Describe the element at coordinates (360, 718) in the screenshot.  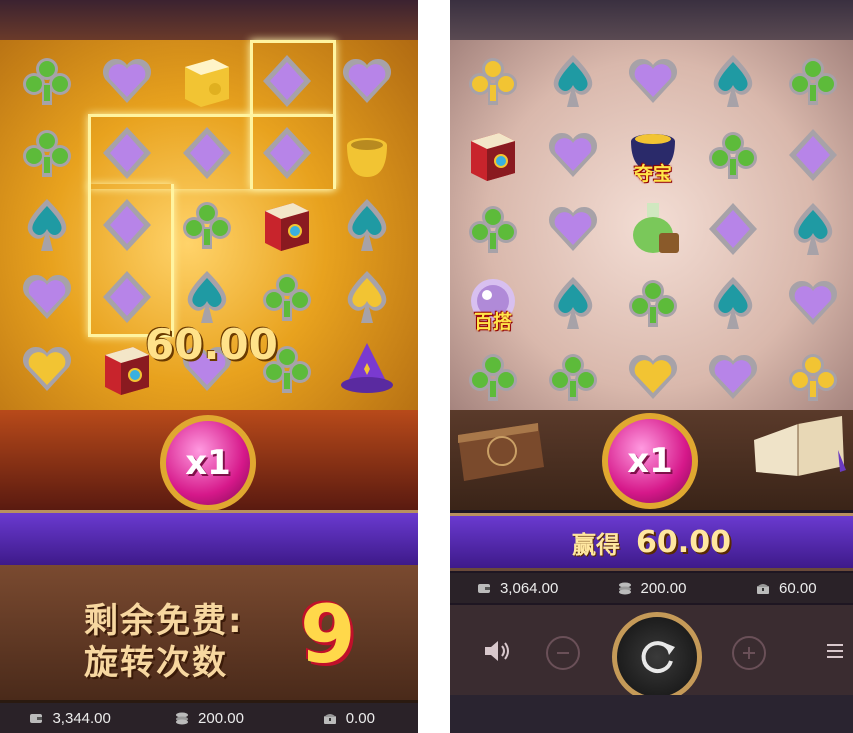
I see `win-value: 0.00` at that location.